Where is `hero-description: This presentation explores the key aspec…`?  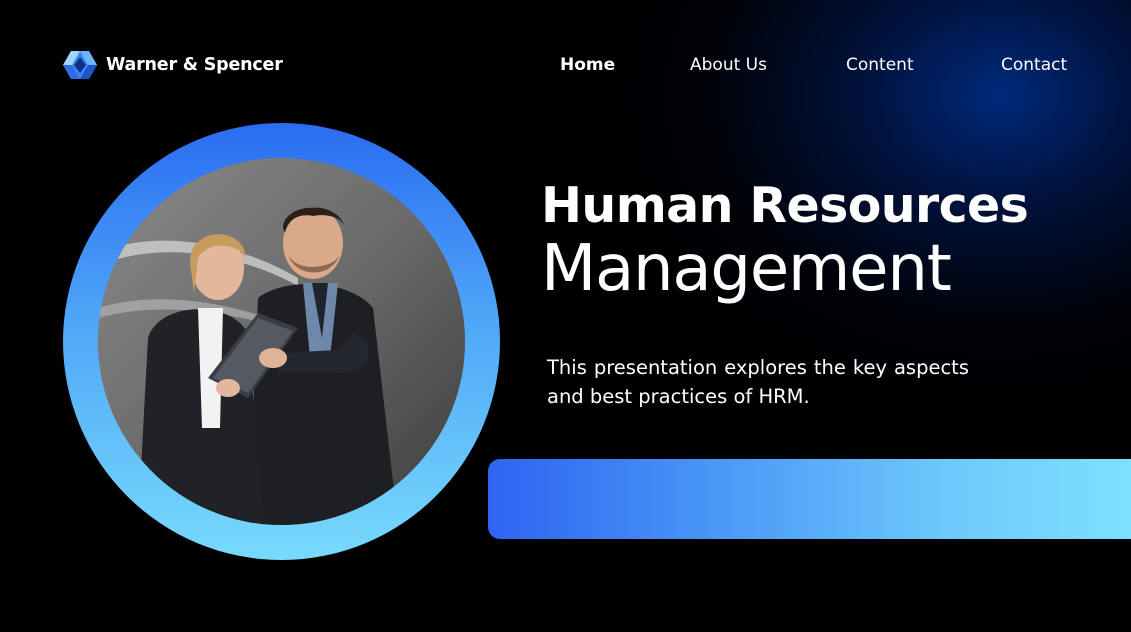 hero-description: This presentation explores the key aspec… is located at coordinates (758, 381).